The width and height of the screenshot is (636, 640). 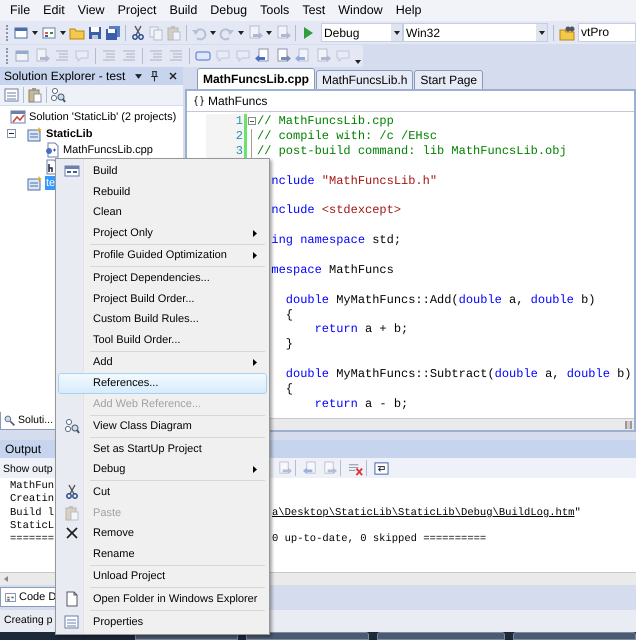 I want to click on project-icon, so click(x=35, y=183).